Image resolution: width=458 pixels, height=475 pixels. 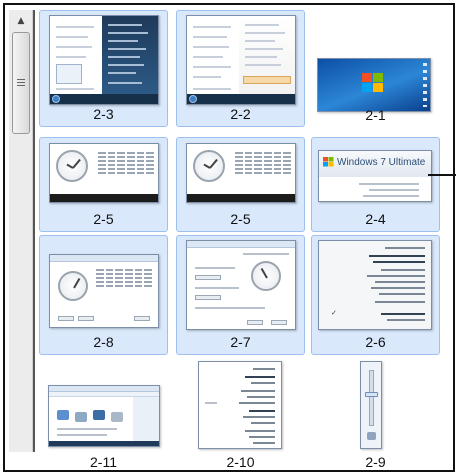 I want to click on thumbnail-caption: 2-4, so click(x=375, y=219).